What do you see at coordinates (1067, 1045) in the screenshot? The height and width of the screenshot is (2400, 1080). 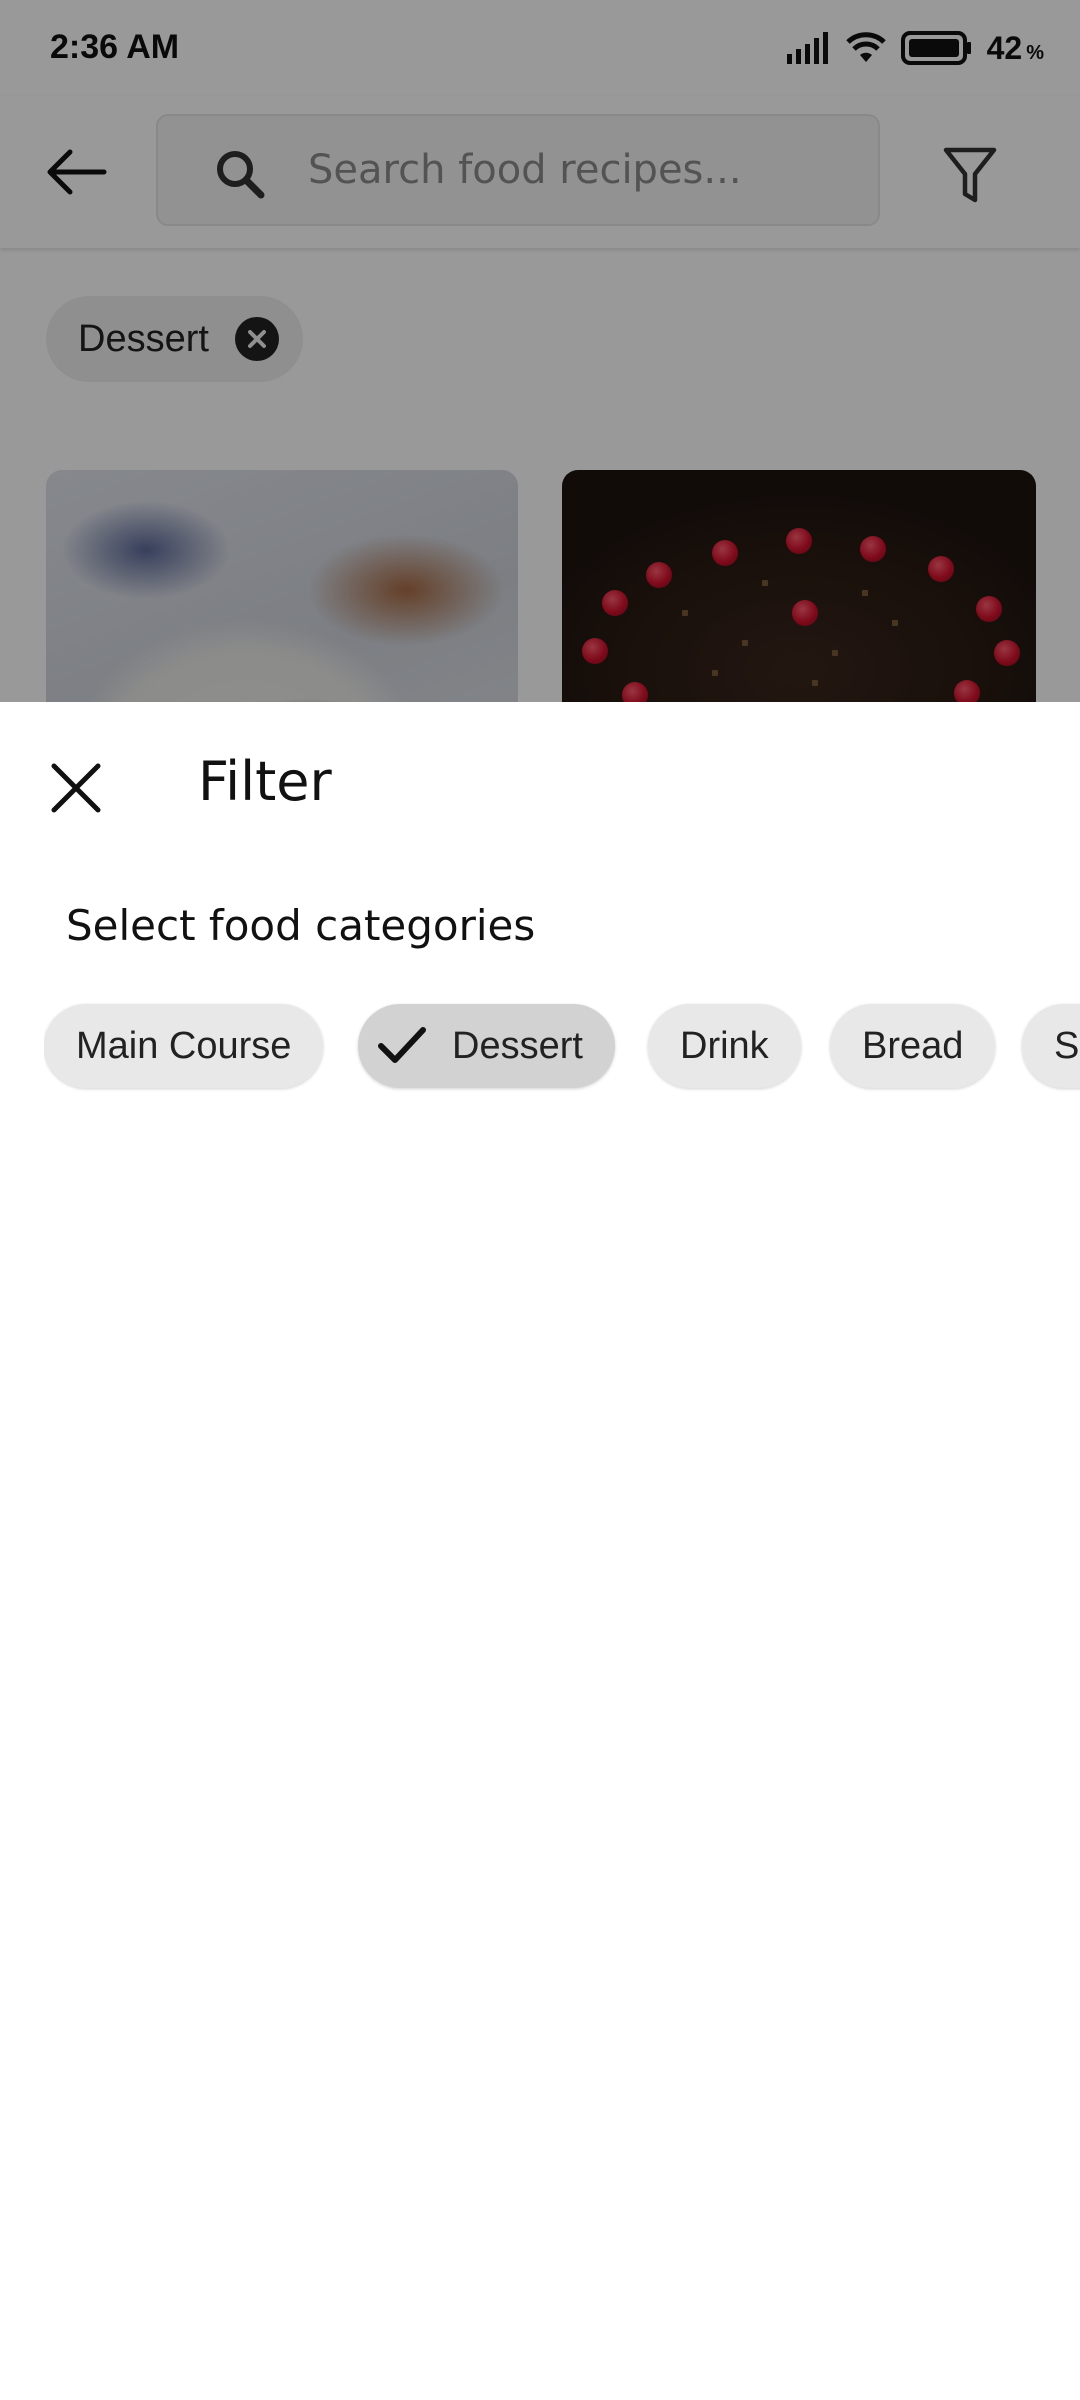 I see `chip-label: Side Dish` at bounding box center [1067, 1045].